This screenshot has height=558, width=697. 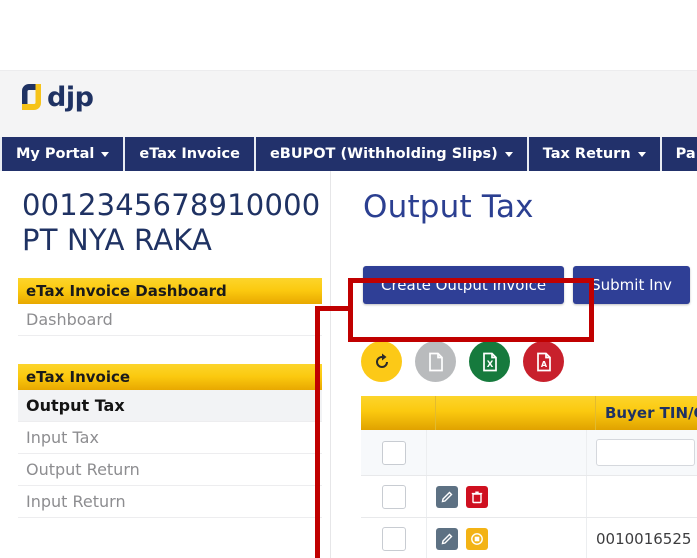 What do you see at coordinates (117, 240) in the screenshot?
I see `organization-name: PT NYA RAKA` at bounding box center [117, 240].